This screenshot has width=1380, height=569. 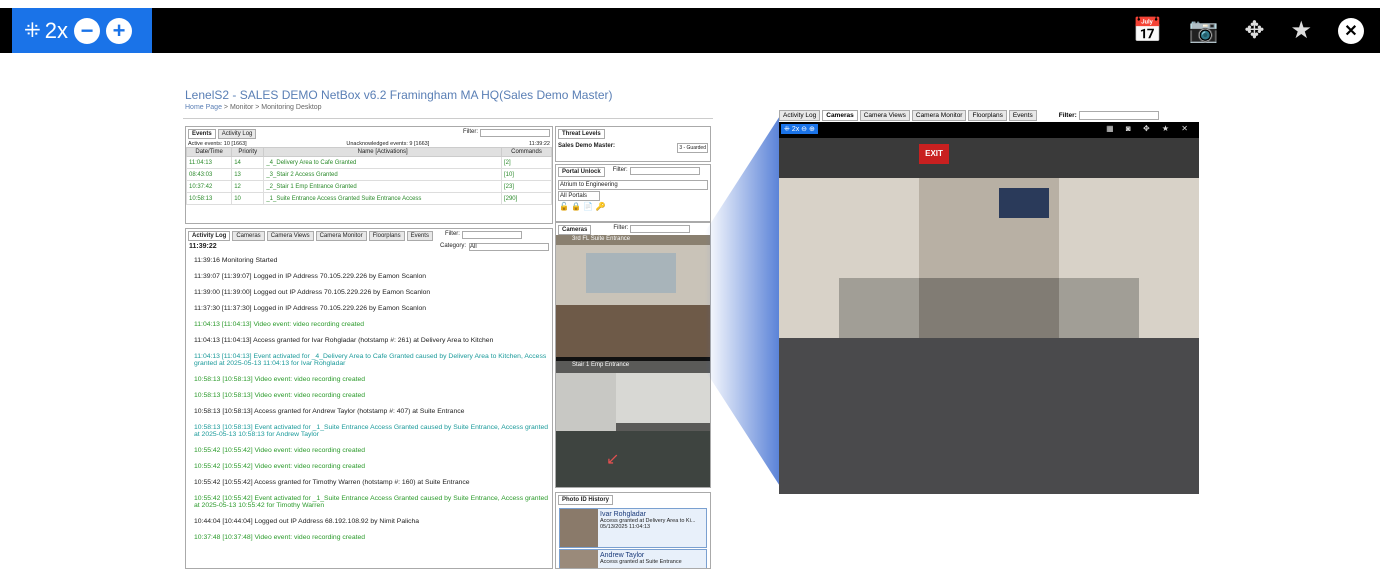 I want to click on breadcrumb-home: Home Page, so click(x=203, y=107).